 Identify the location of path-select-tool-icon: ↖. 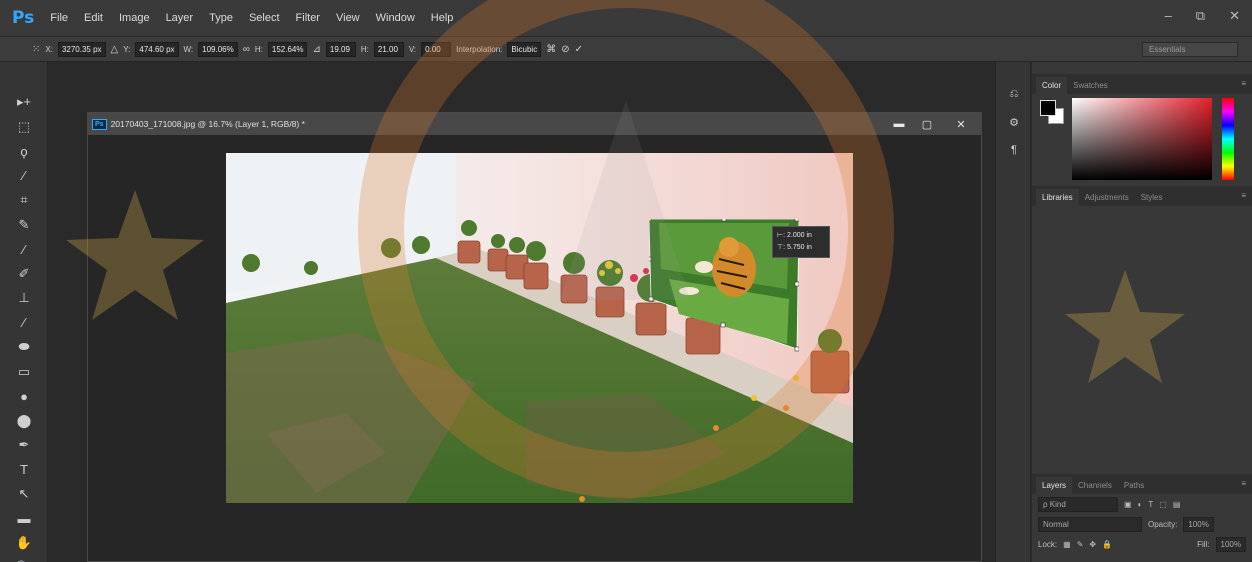
(24, 494).